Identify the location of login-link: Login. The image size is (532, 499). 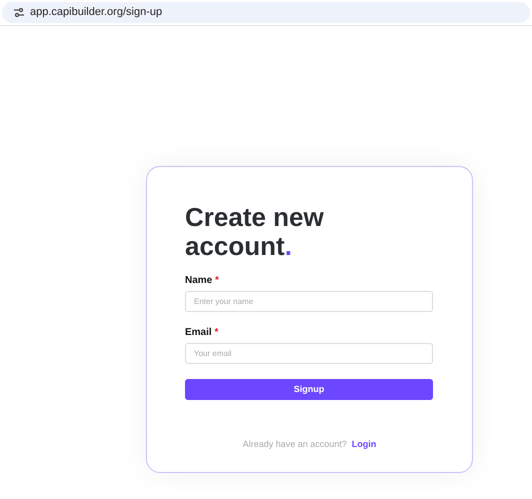
(364, 445).